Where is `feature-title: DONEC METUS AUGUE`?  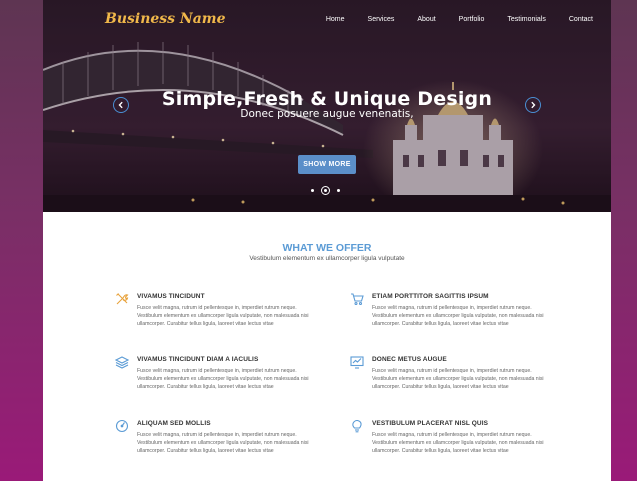 feature-title: DONEC METUS AUGUE is located at coordinates (409, 359).